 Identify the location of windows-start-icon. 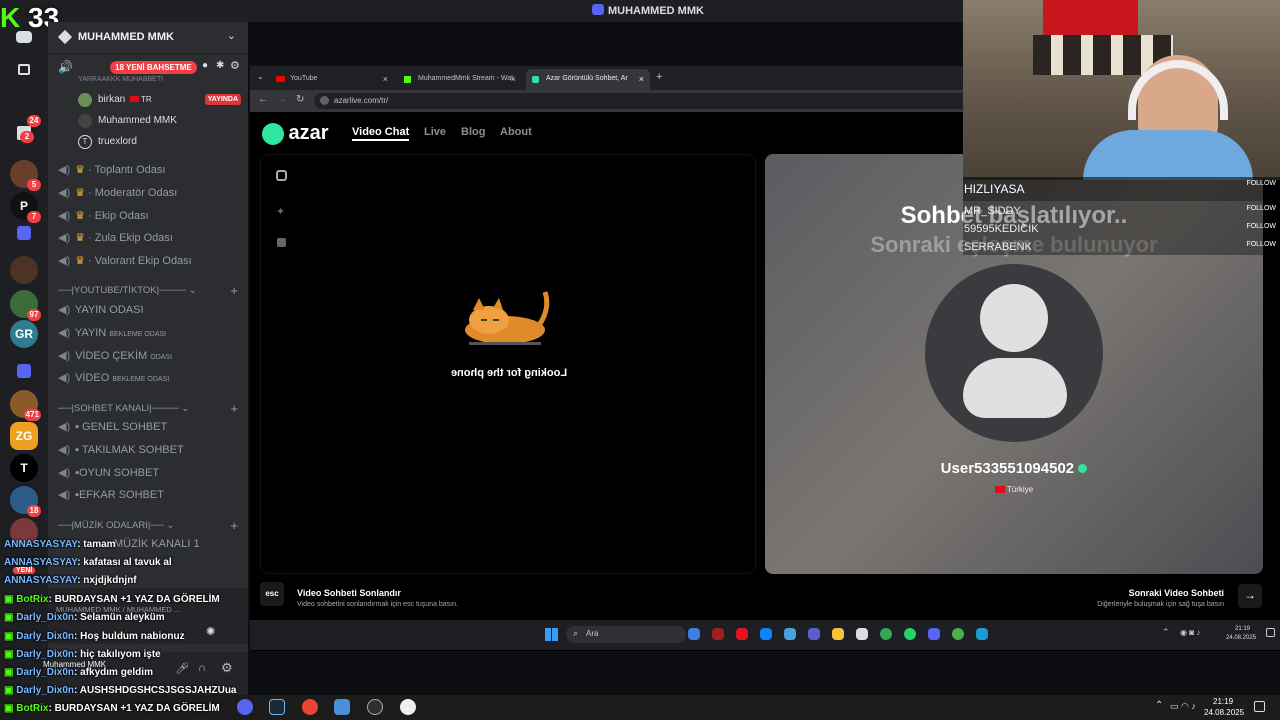
(551, 634).